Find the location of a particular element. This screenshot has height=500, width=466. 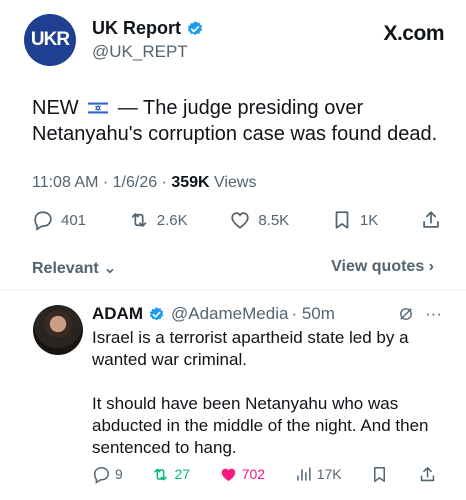

reply-author-name: ADAM is located at coordinates (117, 314).